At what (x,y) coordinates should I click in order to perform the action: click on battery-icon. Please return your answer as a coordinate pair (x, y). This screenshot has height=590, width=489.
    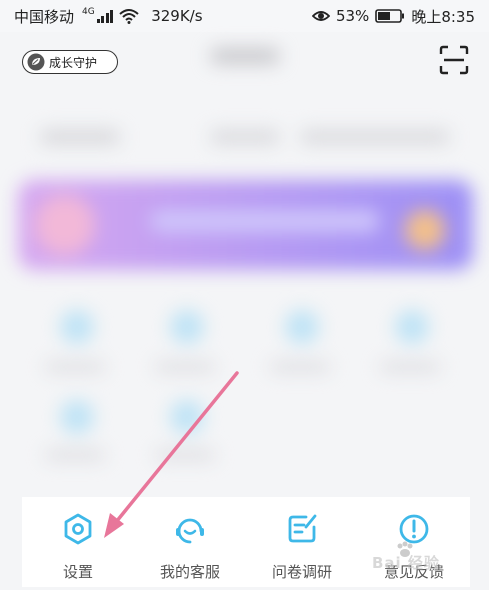
    Looking at the image, I should click on (390, 16).